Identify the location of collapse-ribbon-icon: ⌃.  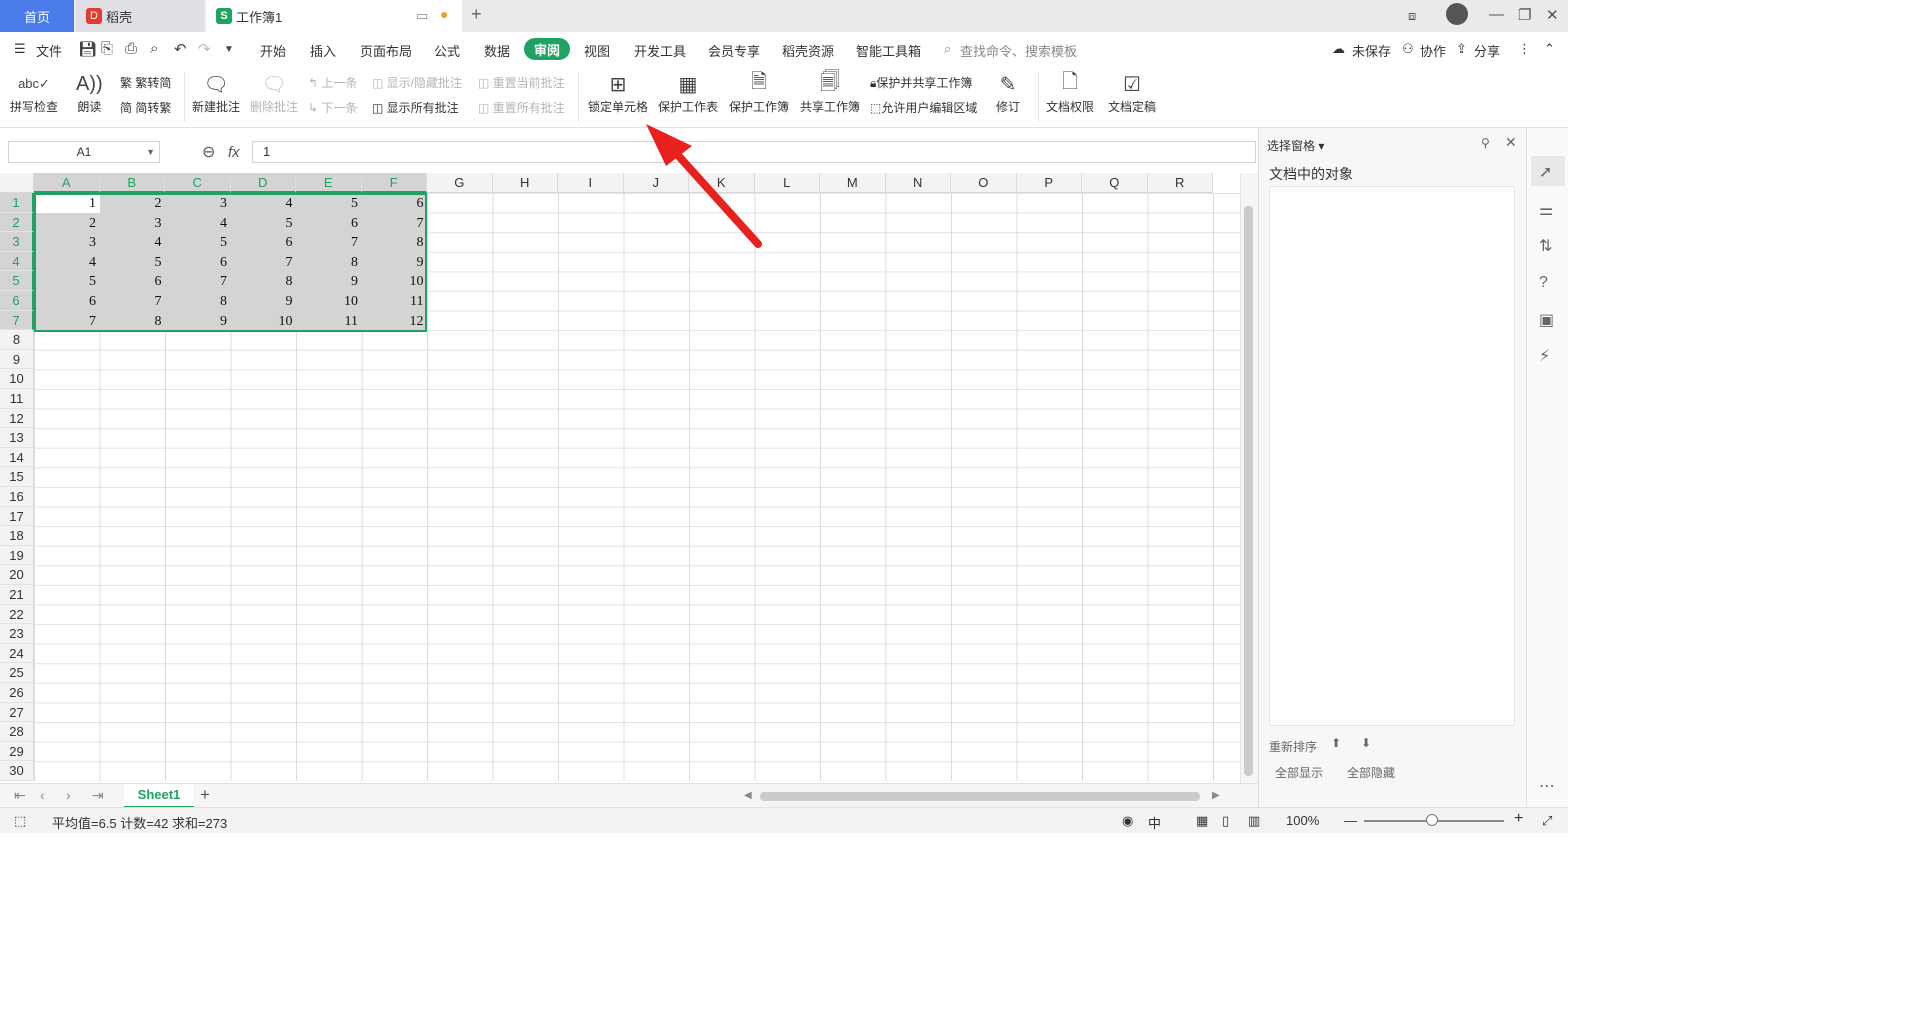
(1549, 49).